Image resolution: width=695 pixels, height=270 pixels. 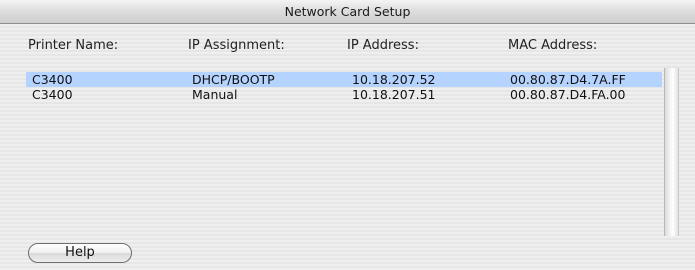 I want to click on mac-address-cell: 00.80.87.D4.FA.00, so click(x=568, y=94).